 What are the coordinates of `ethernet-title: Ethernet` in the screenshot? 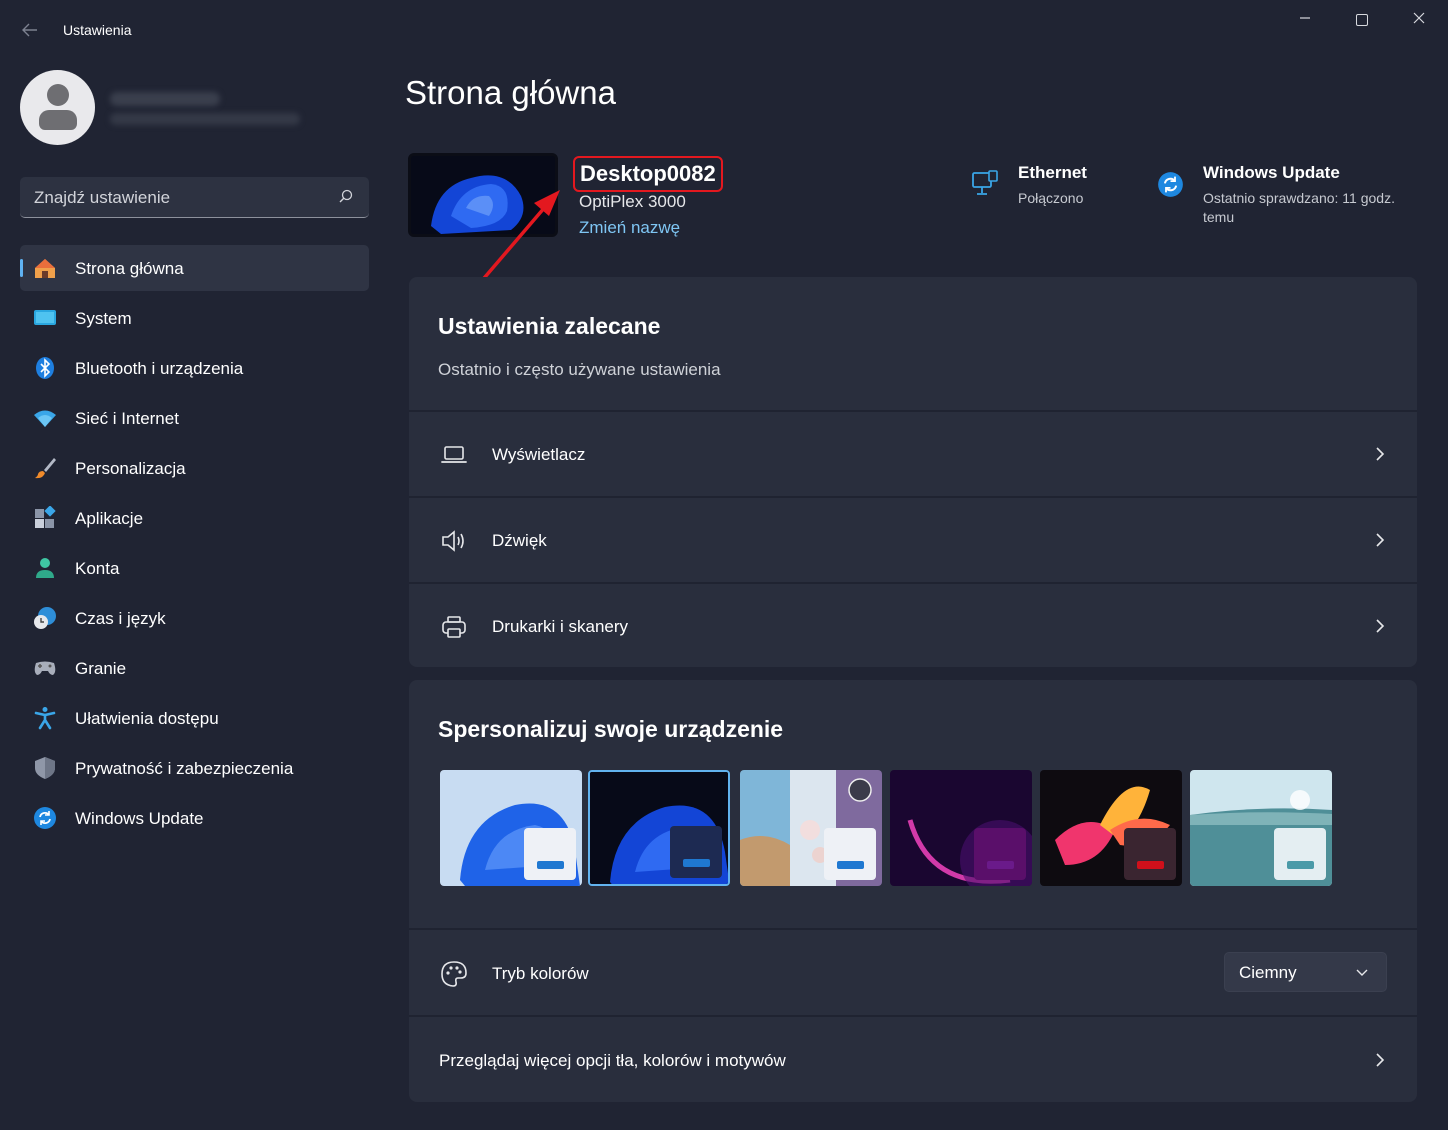 It's located at (1052, 172).